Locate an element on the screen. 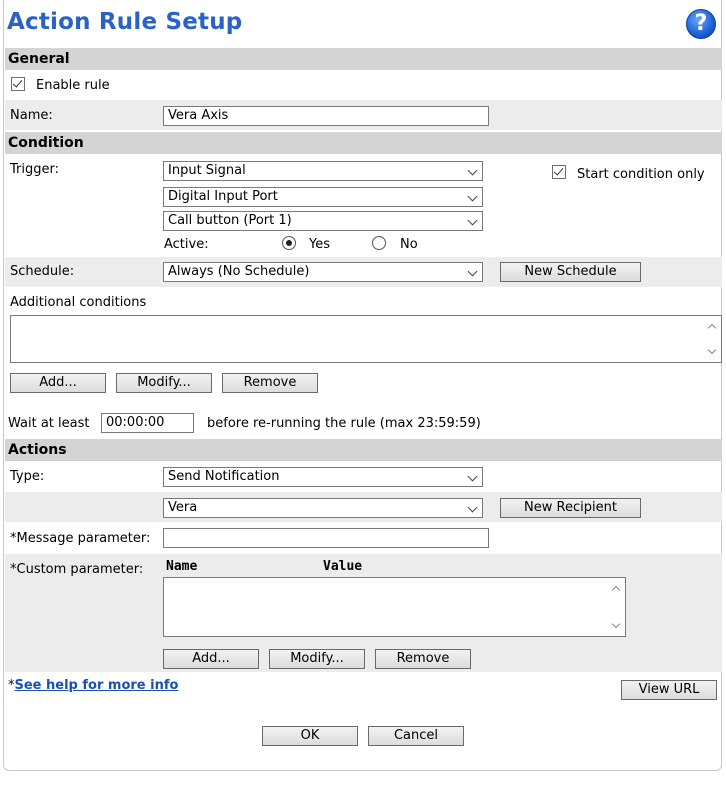  wait-label: Wait at least is located at coordinates (49, 423).